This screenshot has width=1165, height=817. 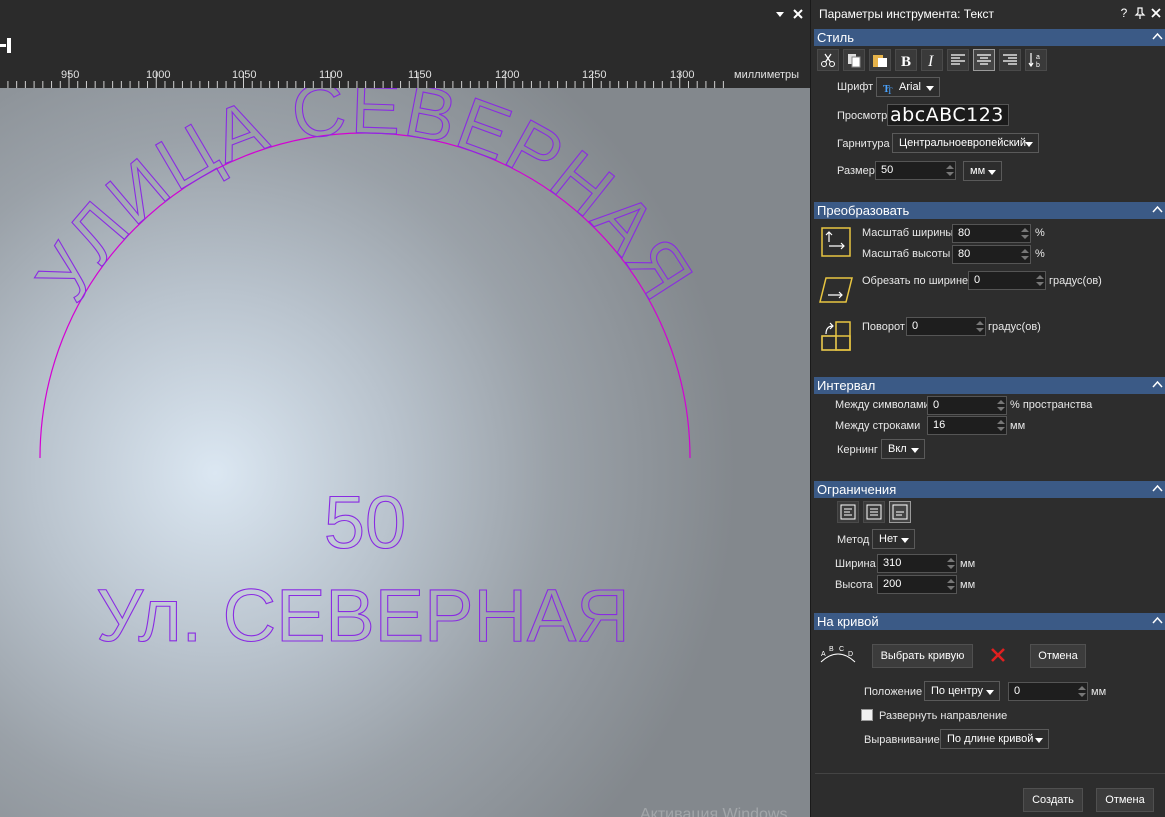 I want to click on footer-divider, so click(x=990, y=773).